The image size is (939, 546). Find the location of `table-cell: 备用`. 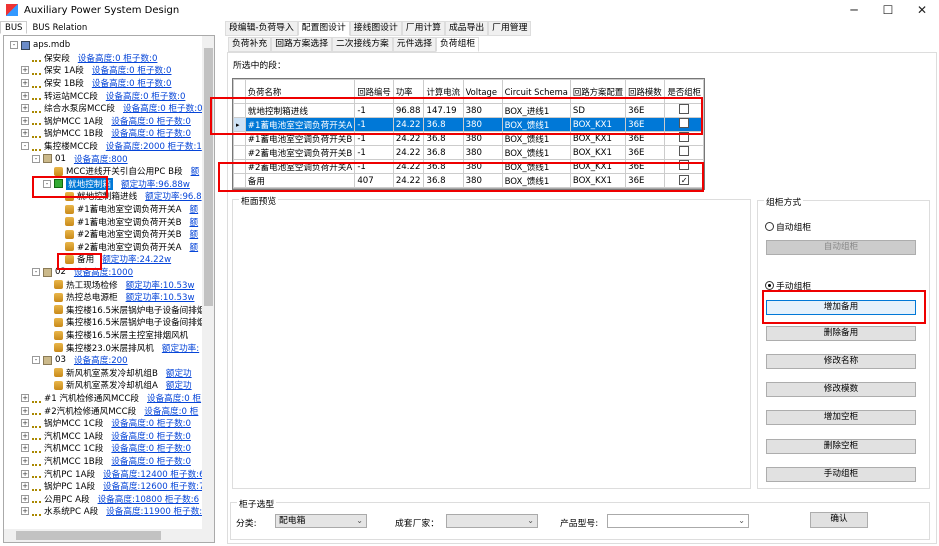

table-cell: 备用 is located at coordinates (300, 180).